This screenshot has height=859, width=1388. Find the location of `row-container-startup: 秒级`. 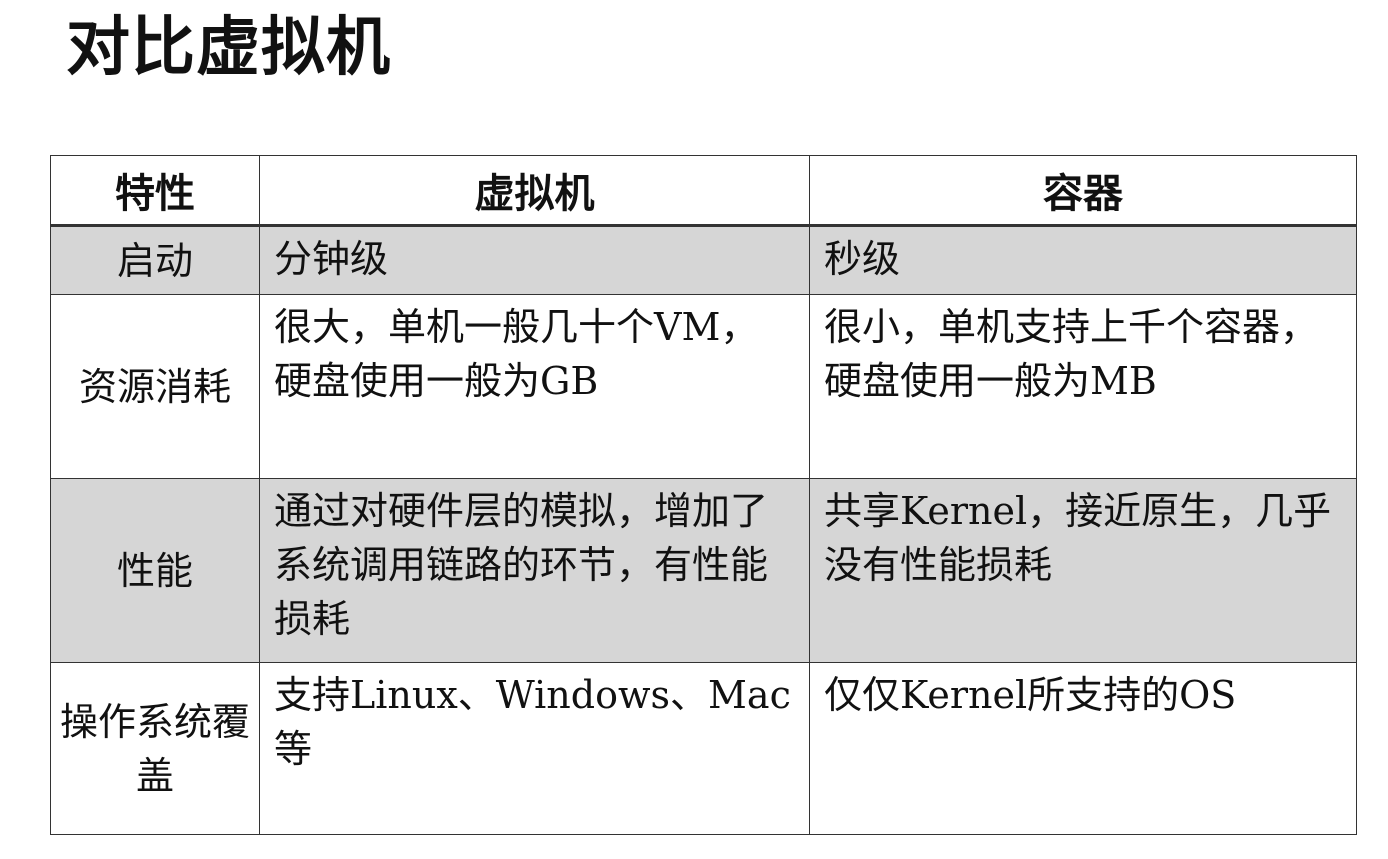

row-container-startup: 秒级 is located at coordinates (1083, 260).